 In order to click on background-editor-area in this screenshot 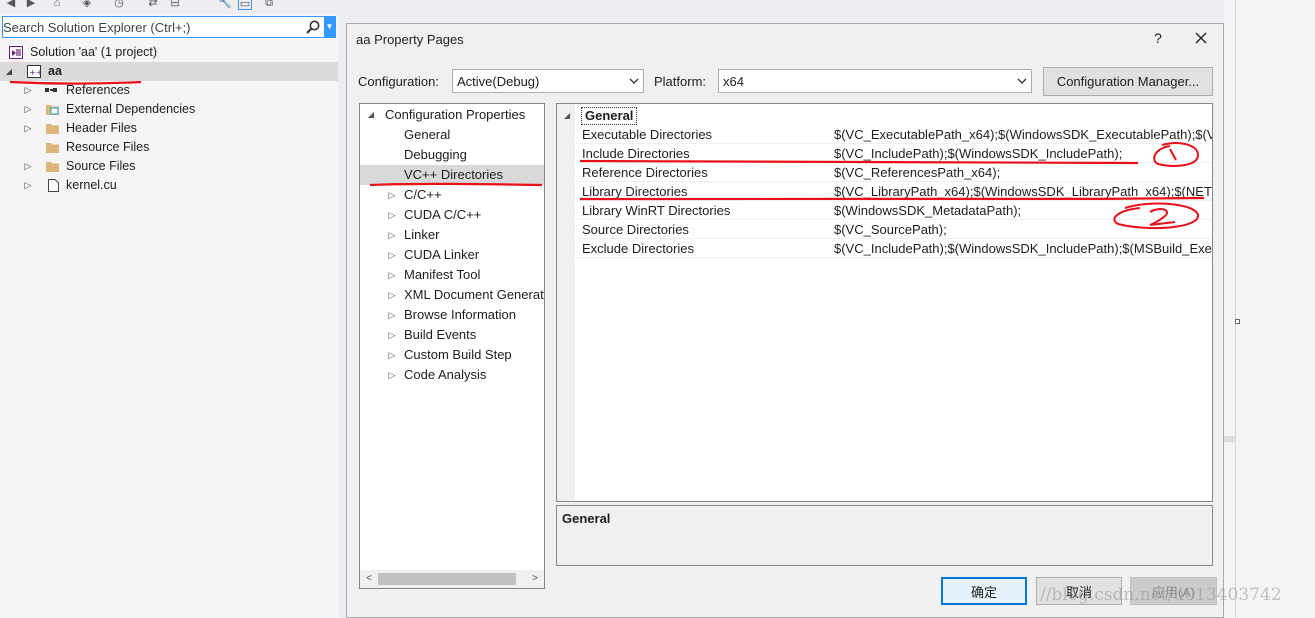, I will do `click(1269, 309)`.